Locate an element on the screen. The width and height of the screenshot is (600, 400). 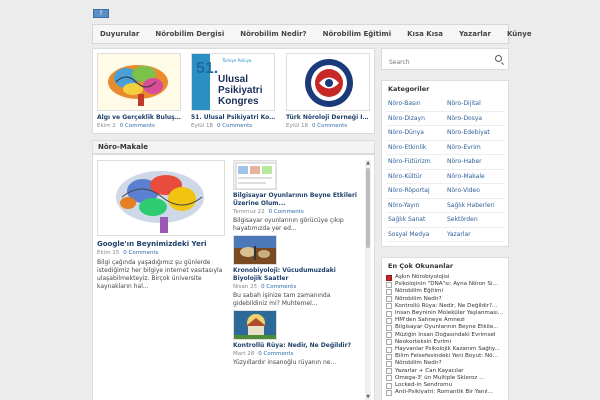
nav-norobilim-egitimi: Nörobilim Eğitimi is located at coordinates (357, 34).